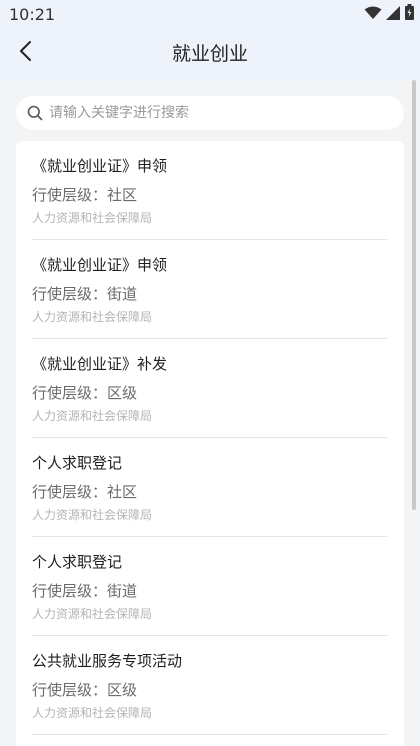 Image resolution: width=420 pixels, height=746 pixels. I want to click on list-item: 公共就业服务专项活动 行使层级：区级 人力资源和社会保障局, so click(209, 685).